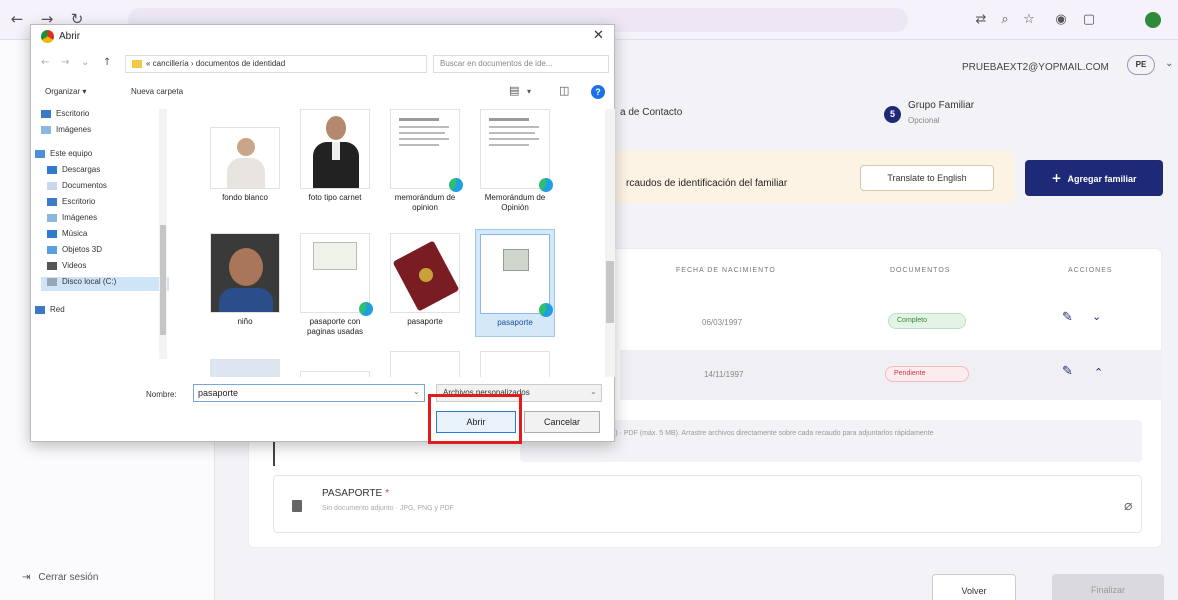  What do you see at coordinates (1005, 20) in the screenshot?
I see `zoom-icon: ⌕` at bounding box center [1005, 20].